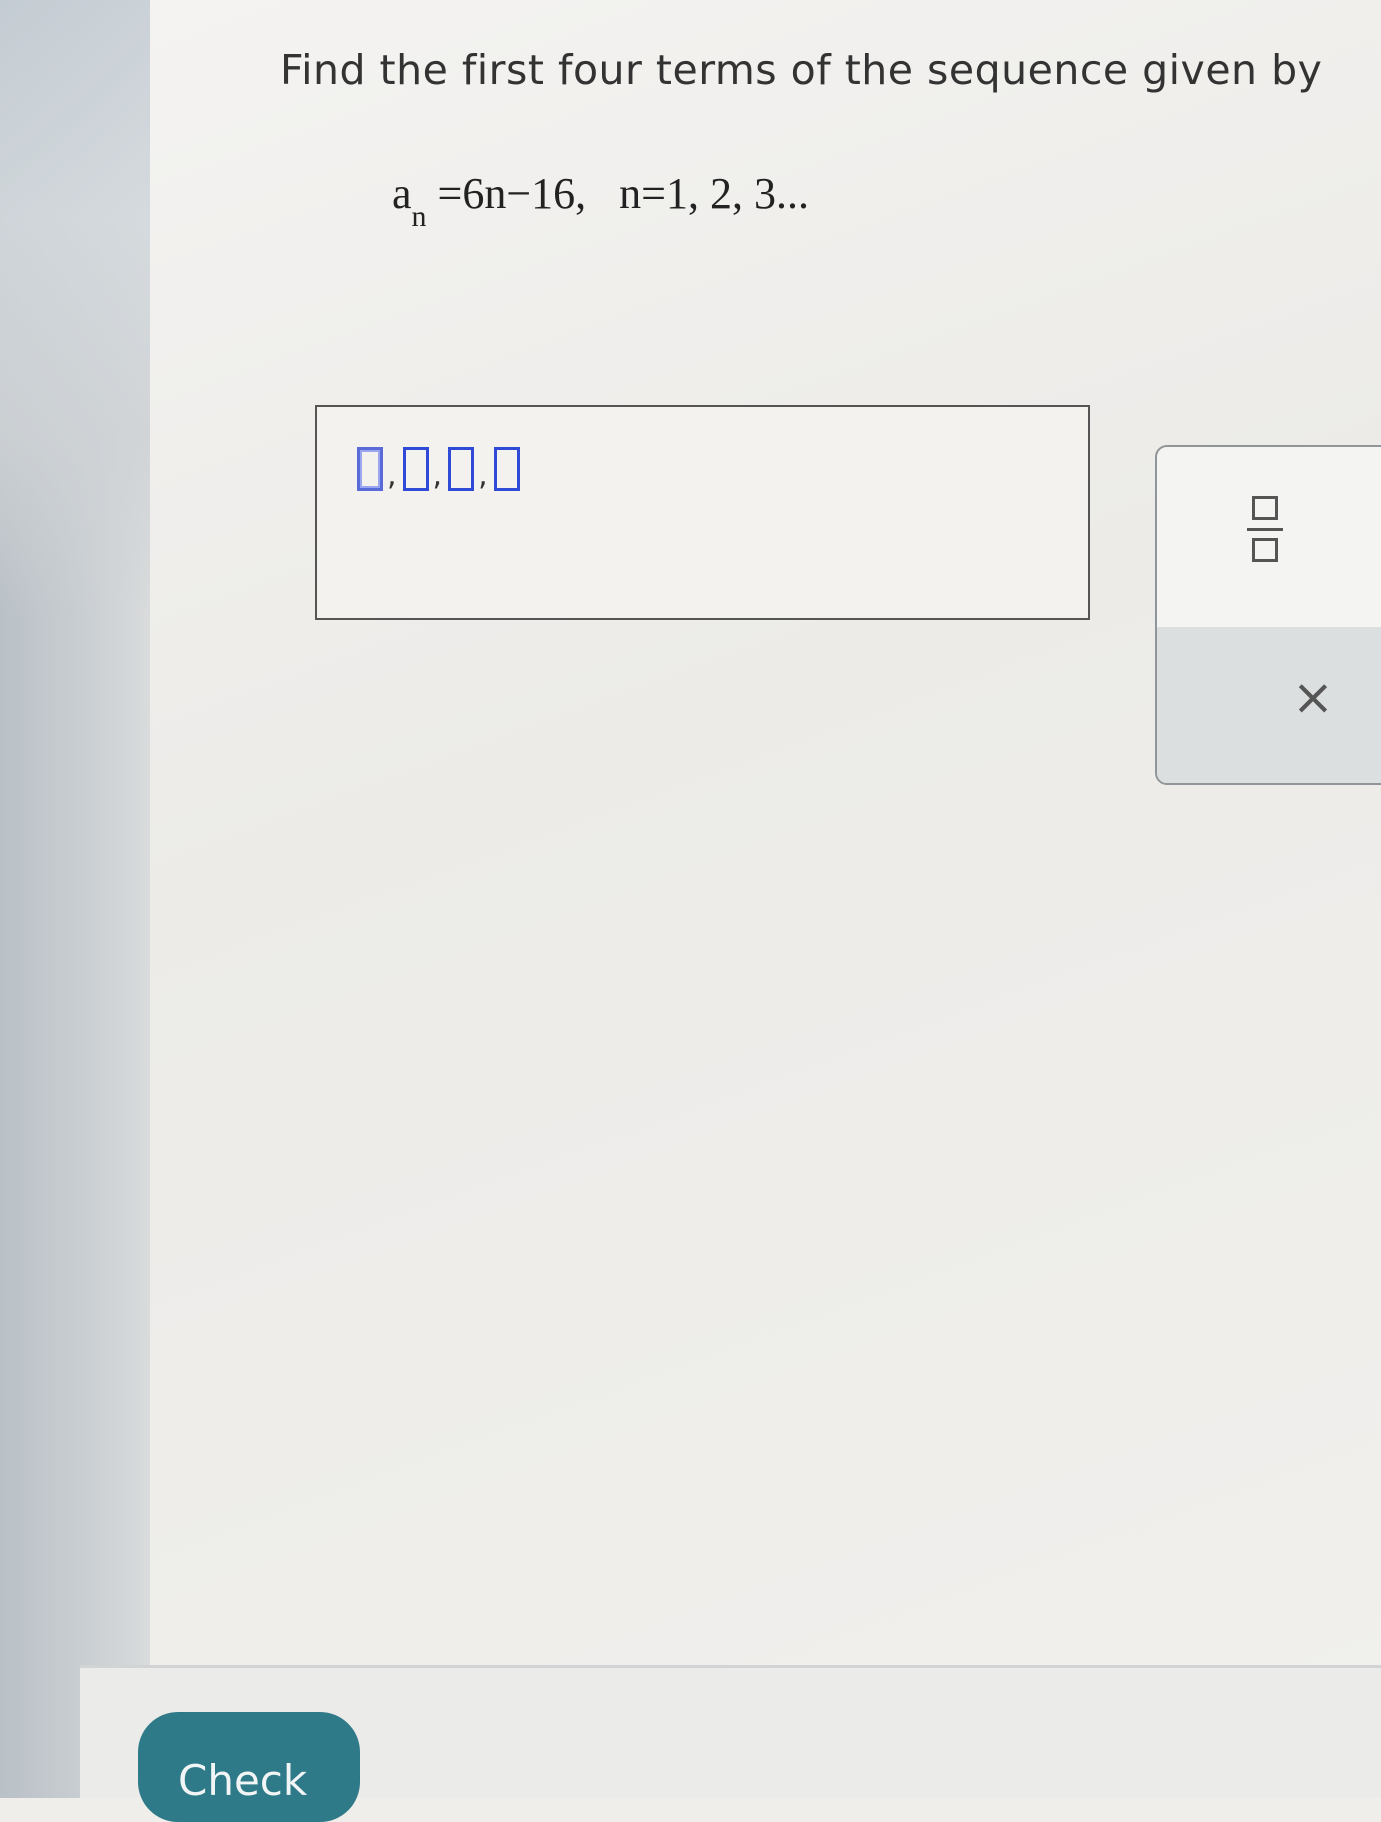  Describe the element at coordinates (419, 216) in the screenshot. I see `formula-subscript: n` at that location.